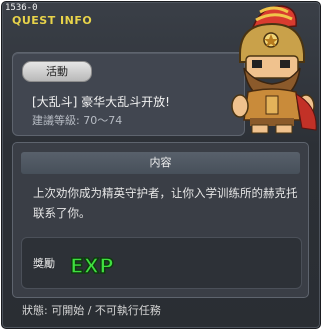 This screenshot has height=329, width=322. What do you see at coordinates (21, 8) in the screenshot?
I see `window-id-code: 1536-0` at bounding box center [21, 8].